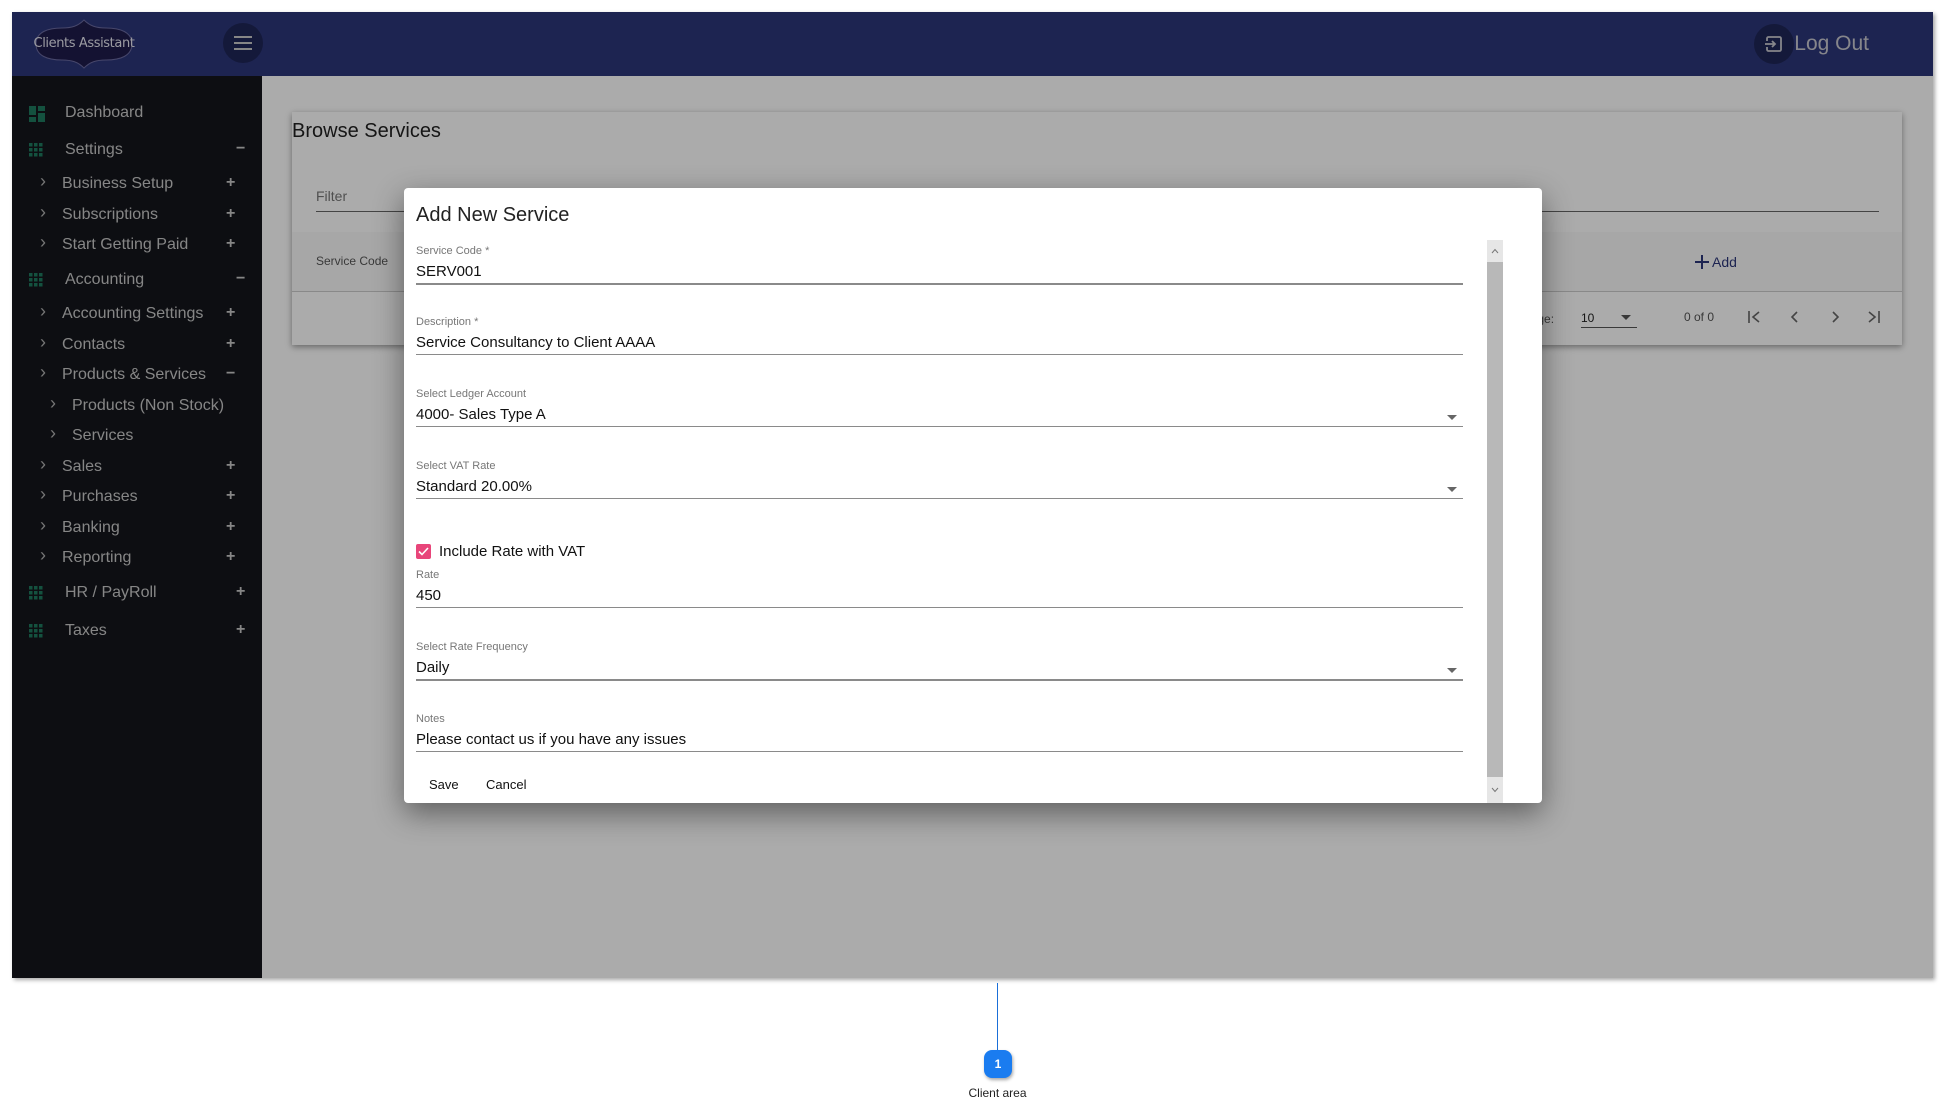  What do you see at coordinates (428, 595) in the screenshot?
I see `rate-input: 450` at bounding box center [428, 595].